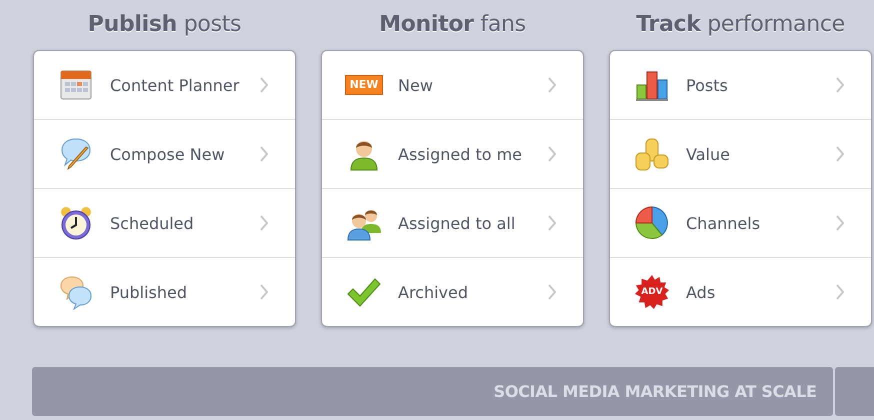 This screenshot has height=420, width=874. What do you see at coordinates (76, 223) in the screenshot?
I see `alarm-clock-icon` at bounding box center [76, 223].